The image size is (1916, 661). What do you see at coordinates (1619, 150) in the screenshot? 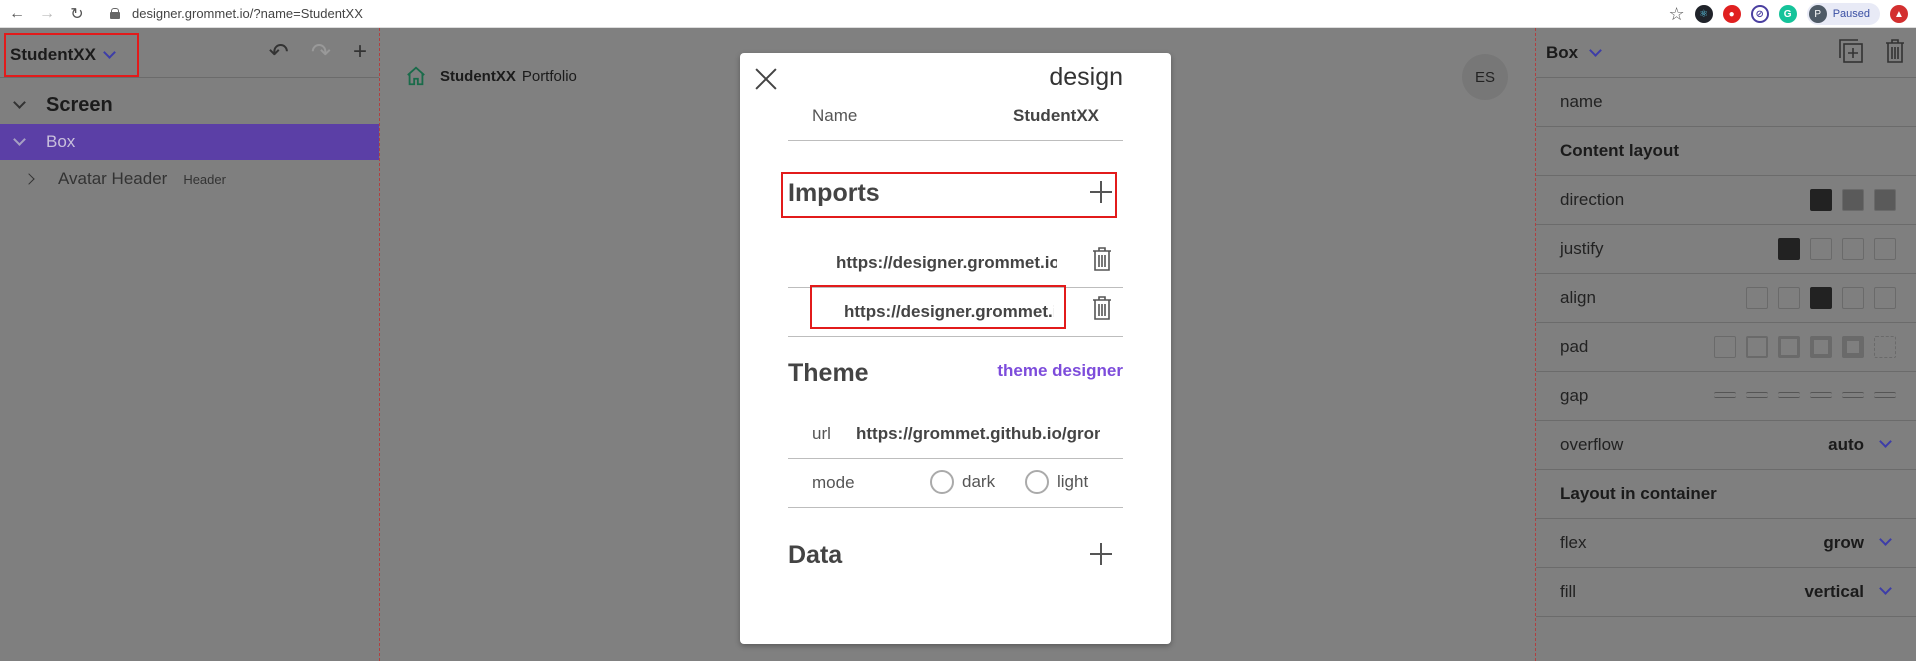
I see `section-heading: Content layout` at bounding box center [1619, 150].